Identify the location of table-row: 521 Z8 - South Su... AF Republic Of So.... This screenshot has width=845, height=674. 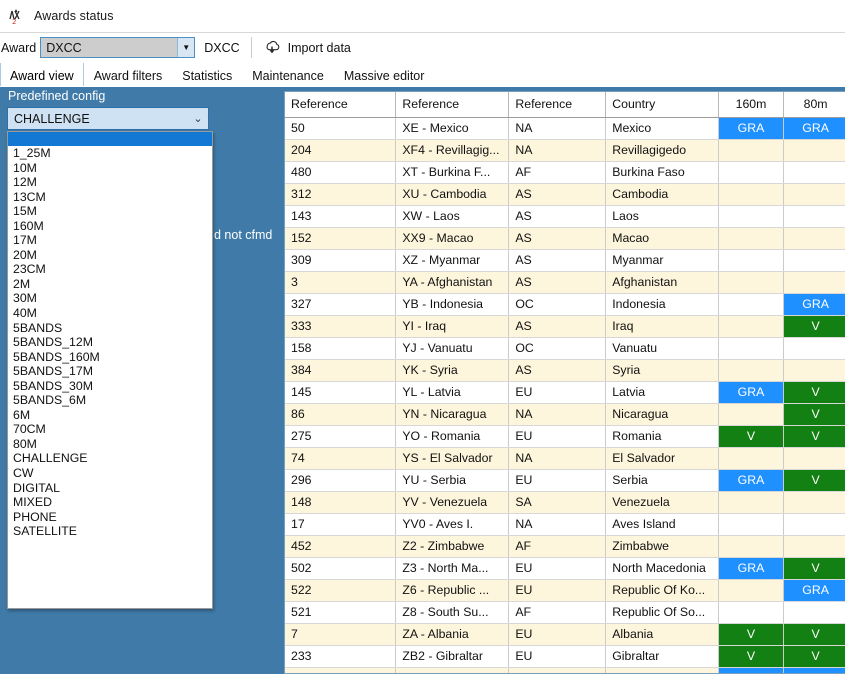
(565, 612).